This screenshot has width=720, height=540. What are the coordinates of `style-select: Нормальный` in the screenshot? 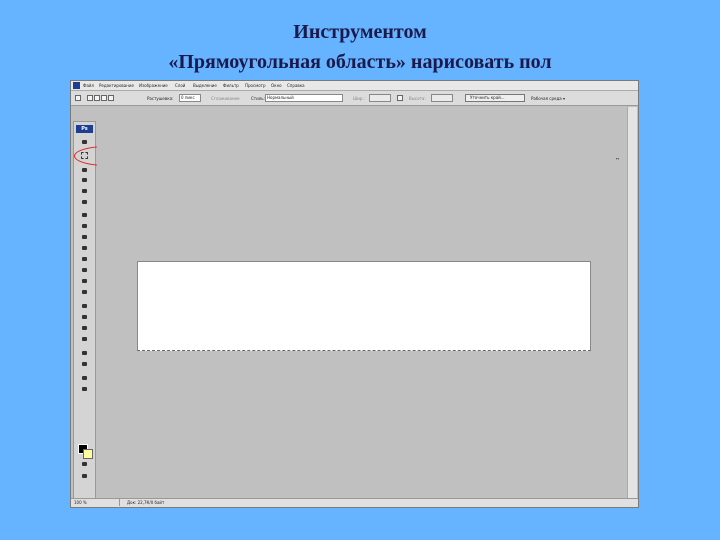 It's located at (304, 98).